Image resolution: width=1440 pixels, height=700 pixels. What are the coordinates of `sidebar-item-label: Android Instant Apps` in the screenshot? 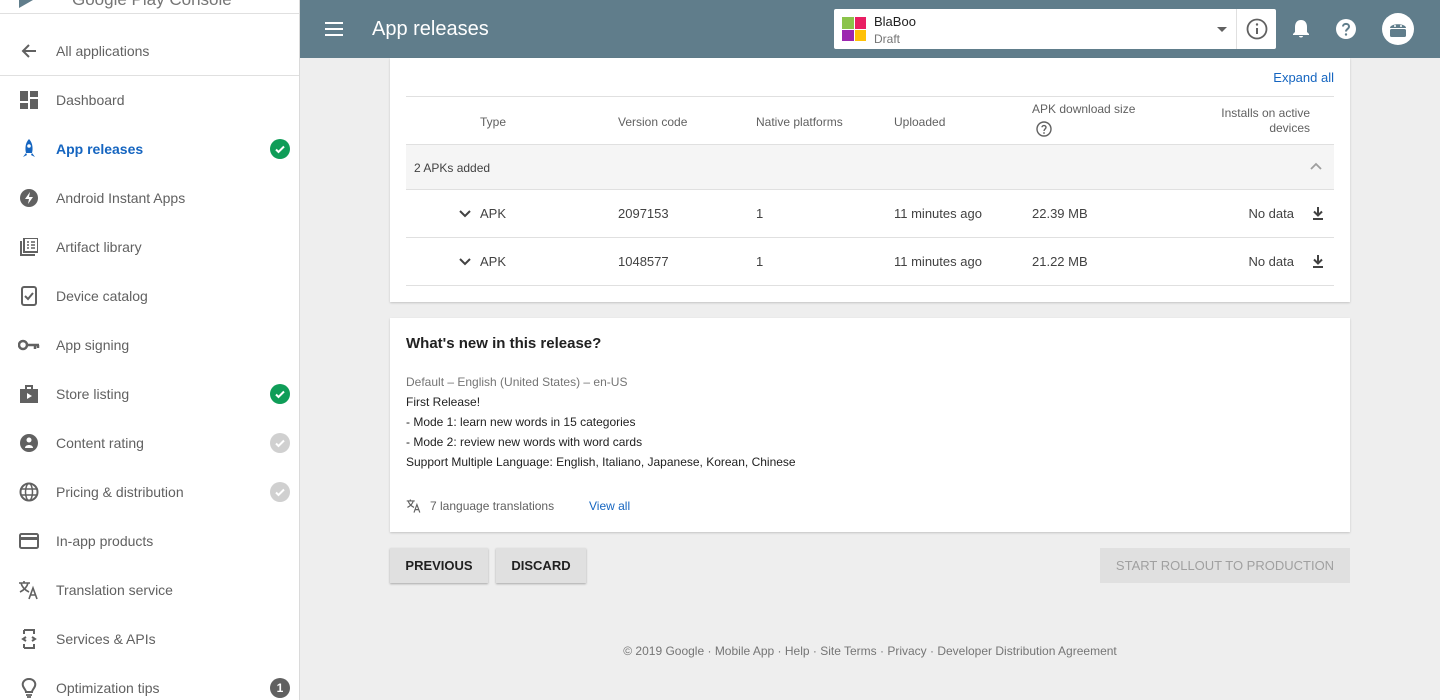 It's located at (121, 197).